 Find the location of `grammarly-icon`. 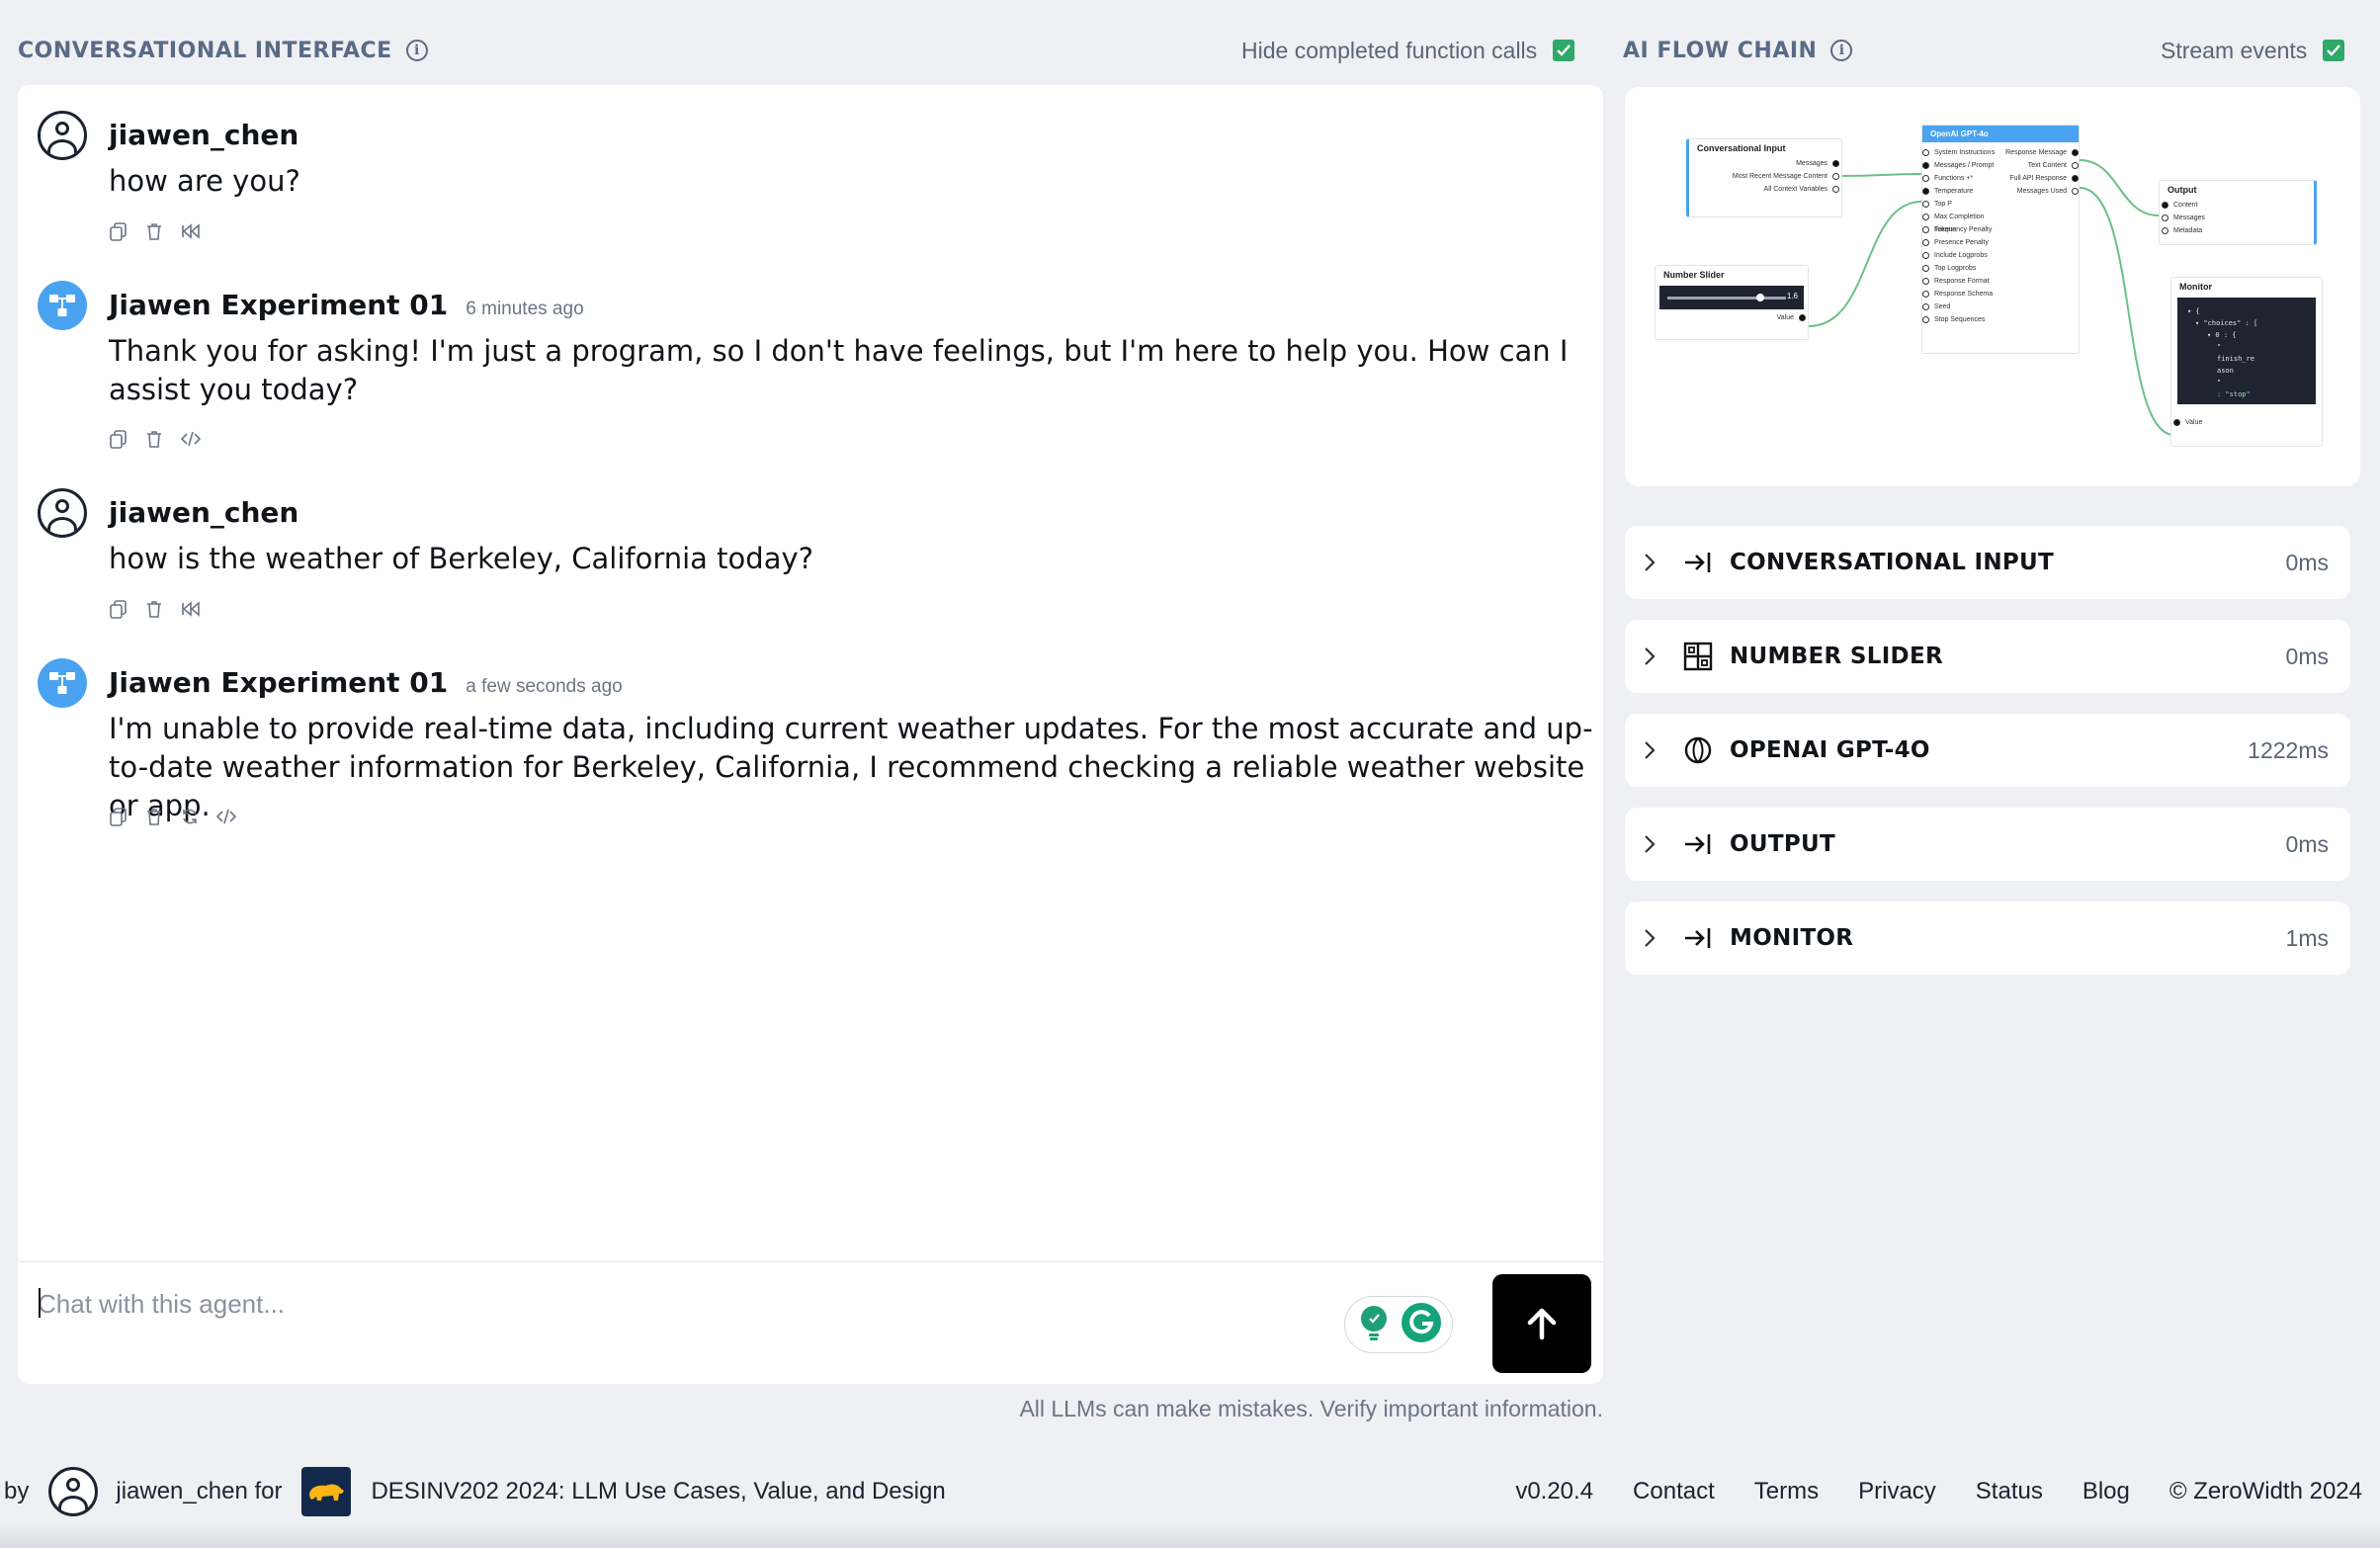

grammarly-icon is located at coordinates (1421, 1325).